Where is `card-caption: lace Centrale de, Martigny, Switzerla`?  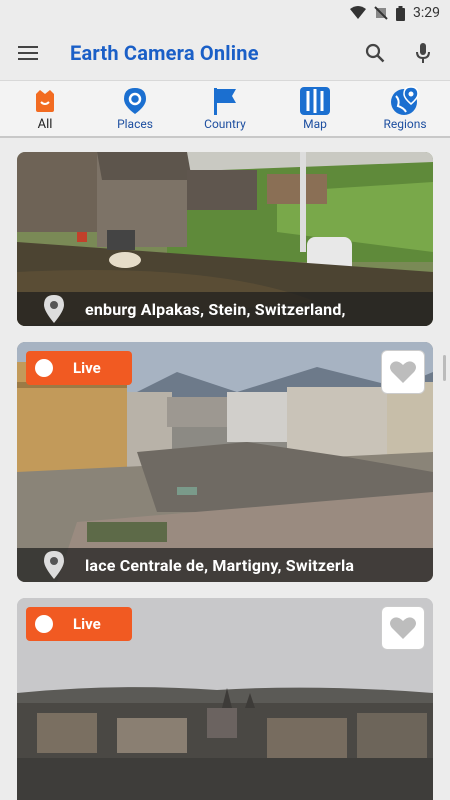
card-caption: lace Centrale de, Martigny, Switzerla is located at coordinates (225, 565).